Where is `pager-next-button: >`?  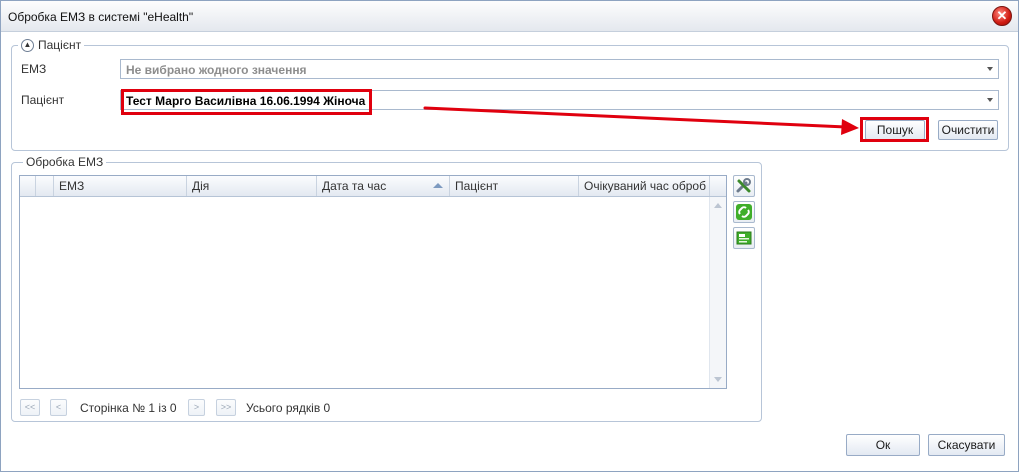 pager-next-button: > is located at coordinates (196, 407).